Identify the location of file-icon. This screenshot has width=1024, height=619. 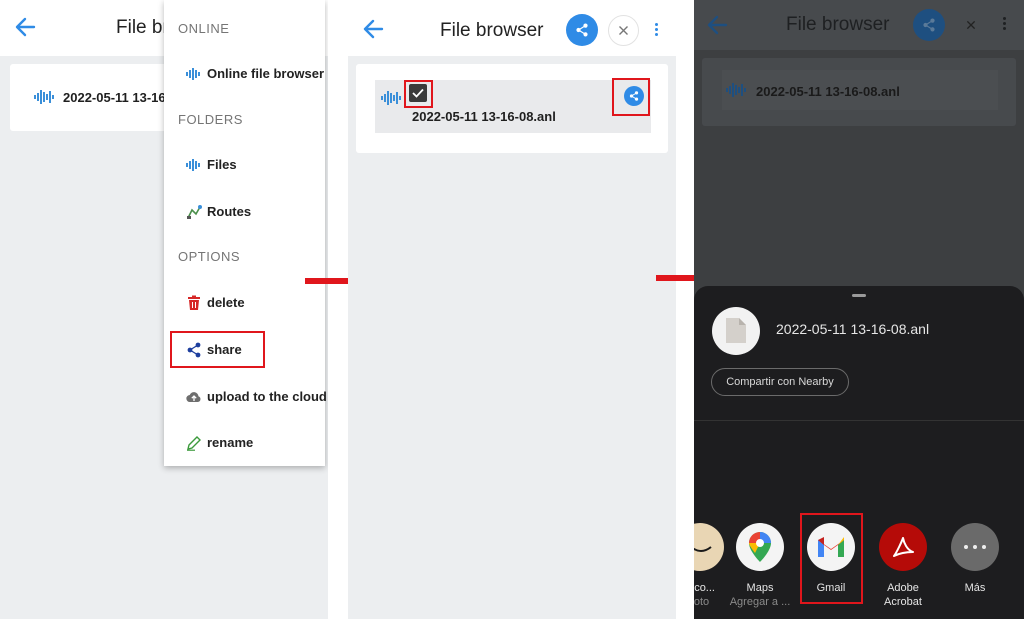
(736, 330).